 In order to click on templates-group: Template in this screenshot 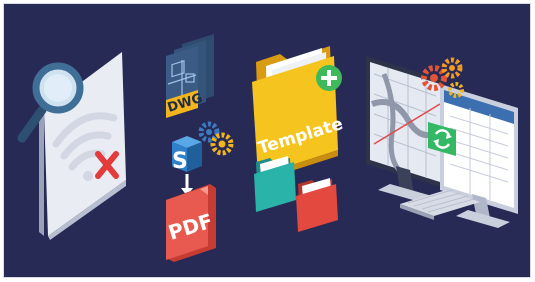, I will do `click(298, 139)`.